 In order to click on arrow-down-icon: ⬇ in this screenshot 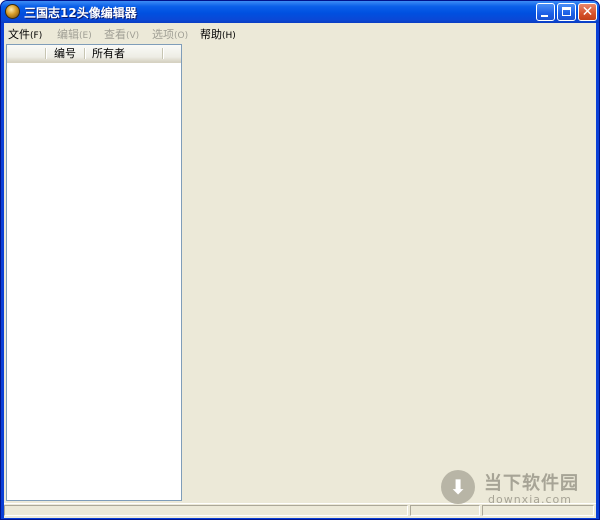, I will do `click(458, 487)`.